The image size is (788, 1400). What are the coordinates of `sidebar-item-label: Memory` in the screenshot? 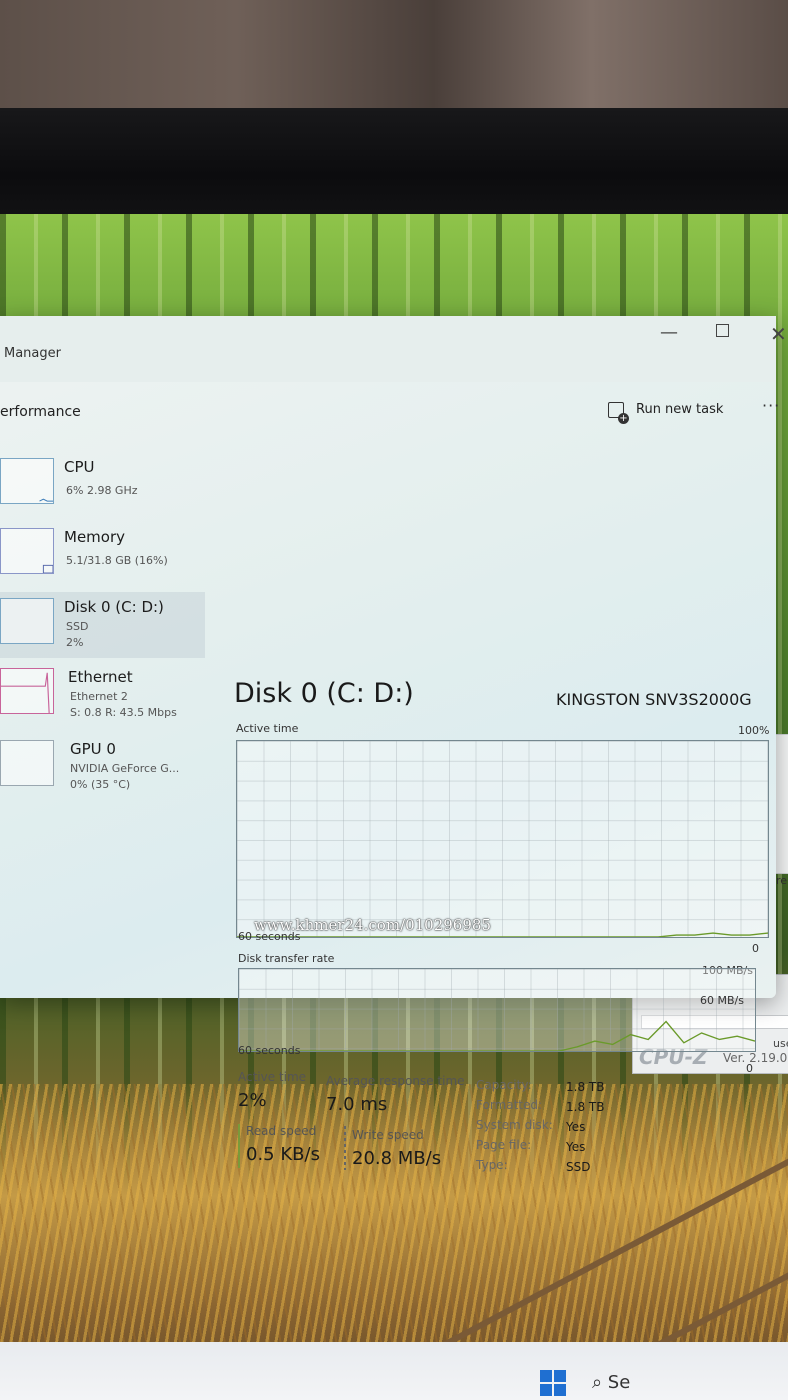 It's located at (95, 537).